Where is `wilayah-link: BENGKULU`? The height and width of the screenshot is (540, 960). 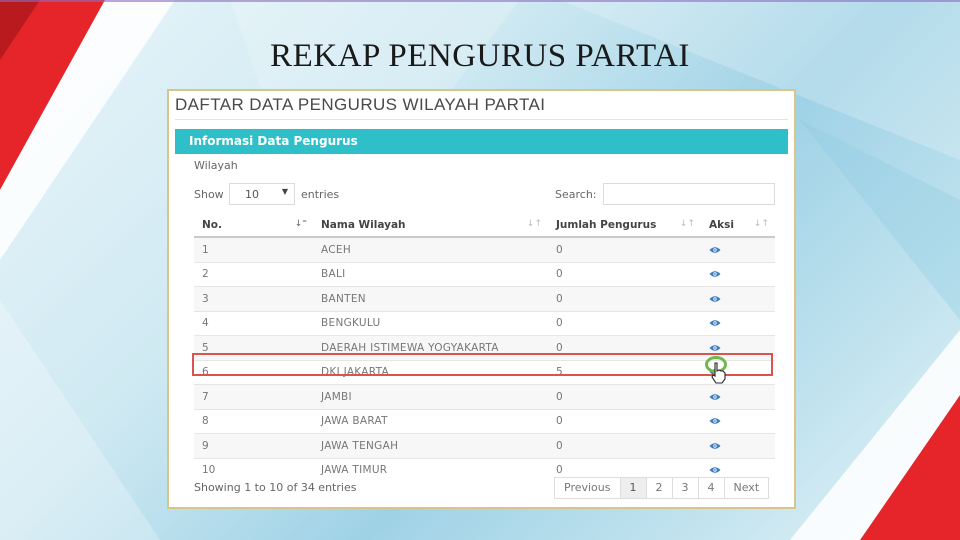
wilayah-link: BENGKULU is located at coordinates (430, 323).